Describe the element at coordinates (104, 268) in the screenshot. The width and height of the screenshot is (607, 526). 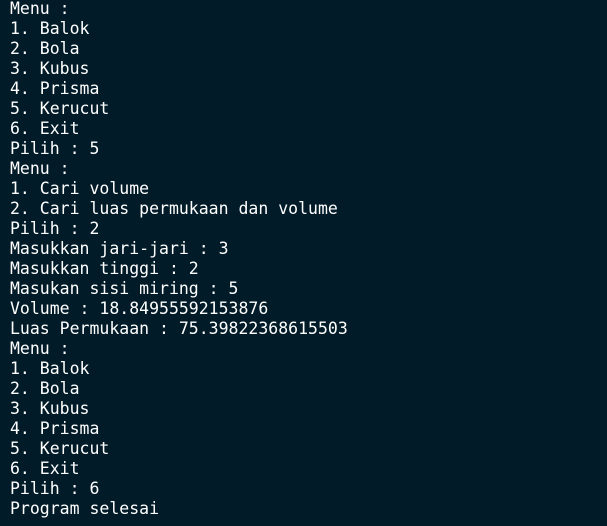
I see `output-line: Masukkan tinggi : 2` at that location.